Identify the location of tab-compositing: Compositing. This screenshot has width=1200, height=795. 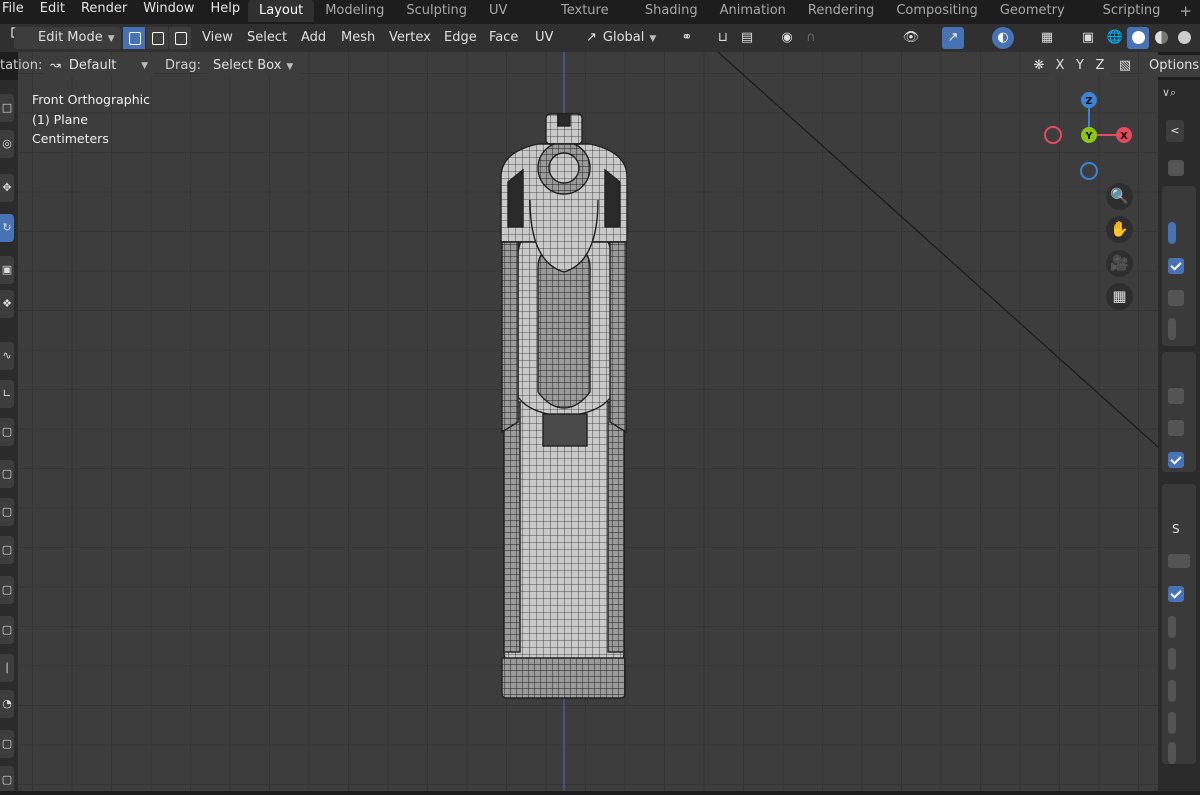
(937, 11).